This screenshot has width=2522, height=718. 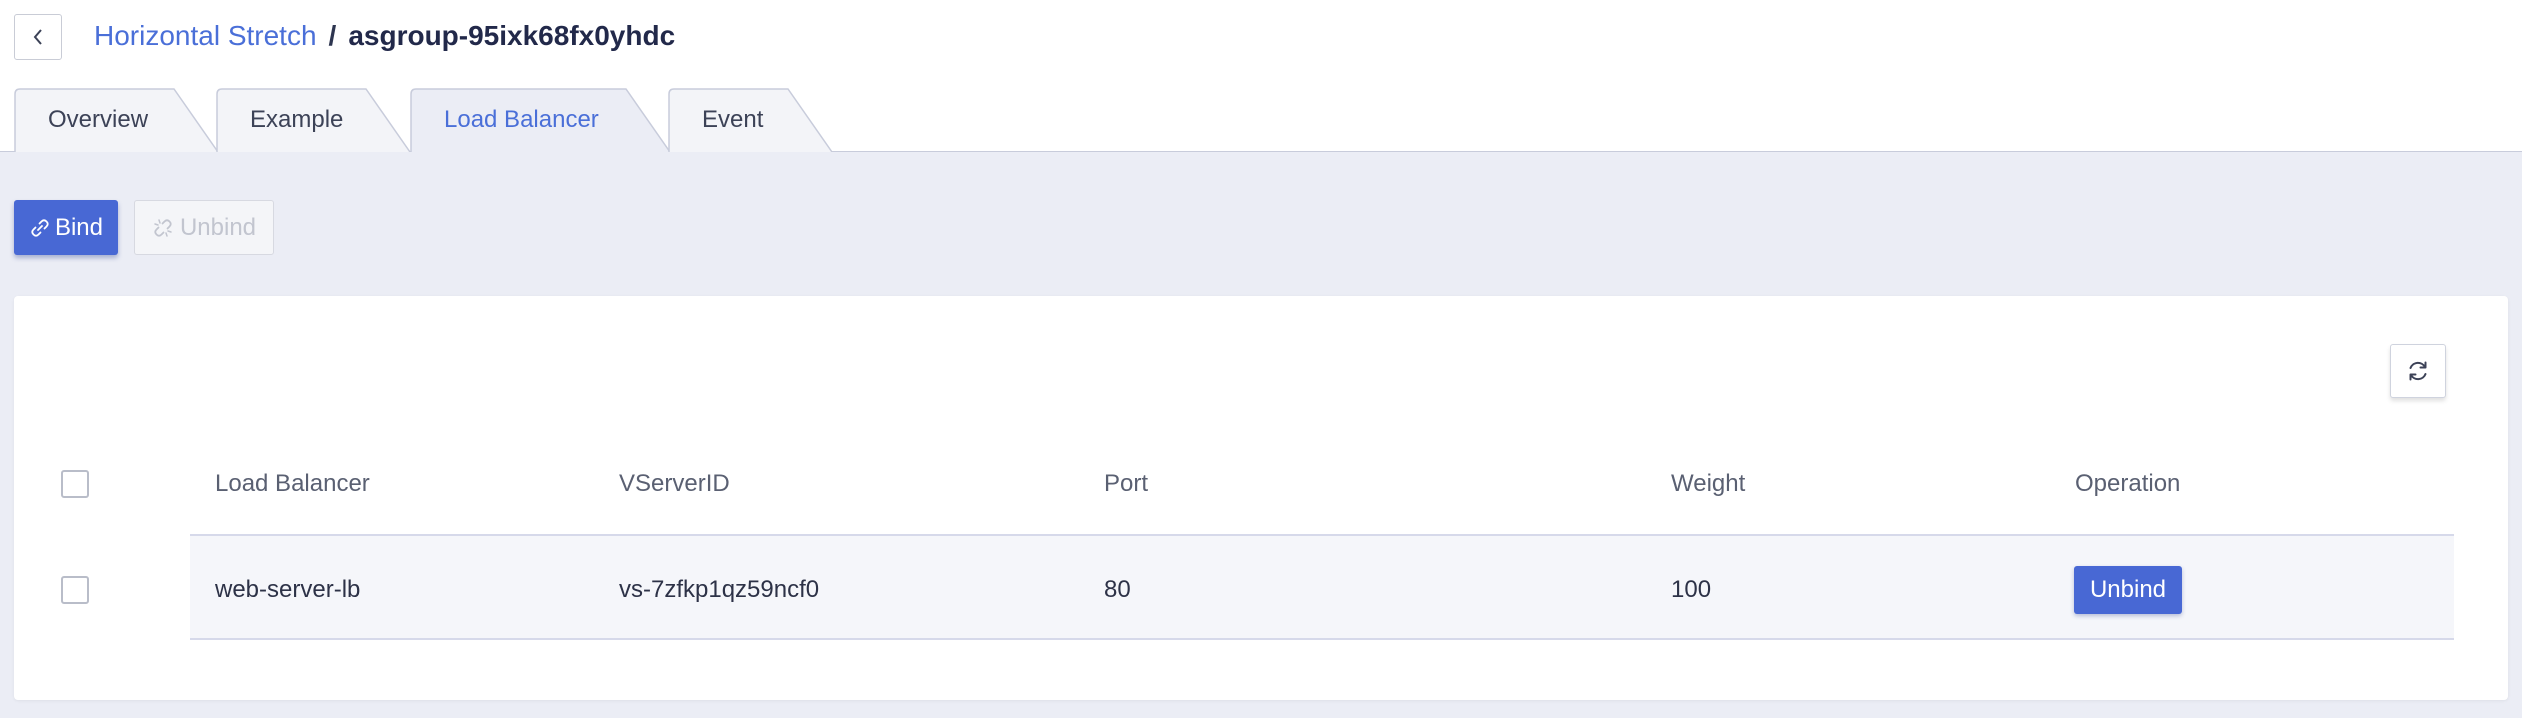 I want to click on cell-port: 80, so click(x=1117, y=589).